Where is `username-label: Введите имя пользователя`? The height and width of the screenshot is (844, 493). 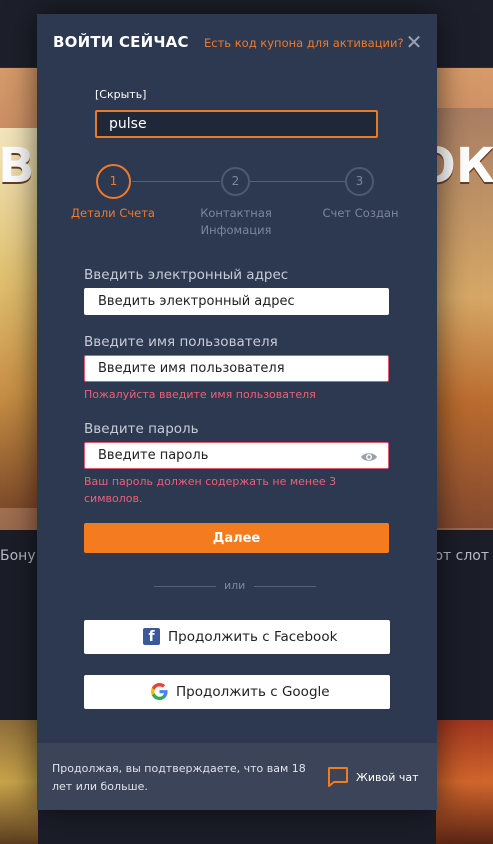
username-label: Введите имя пользователя is located at coordinates (181, 342).